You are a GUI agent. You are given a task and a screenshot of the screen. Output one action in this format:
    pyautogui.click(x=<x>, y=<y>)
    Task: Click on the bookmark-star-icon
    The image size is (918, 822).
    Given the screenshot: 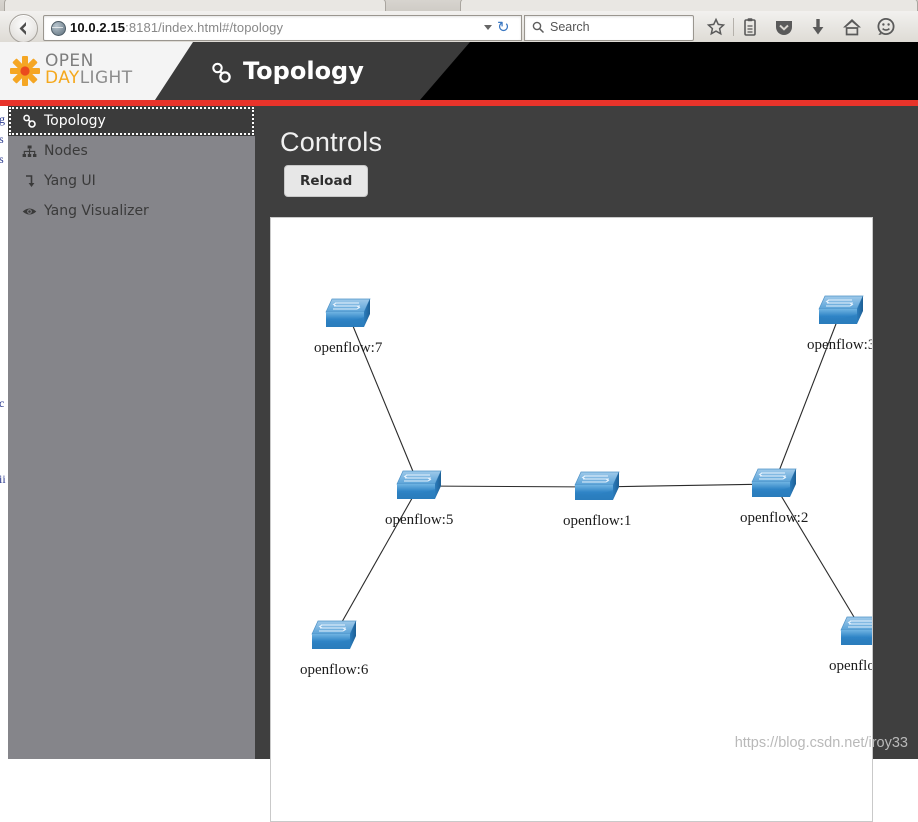 What is the action you would take?
    pyautogui.click(x=716, y=27)
    